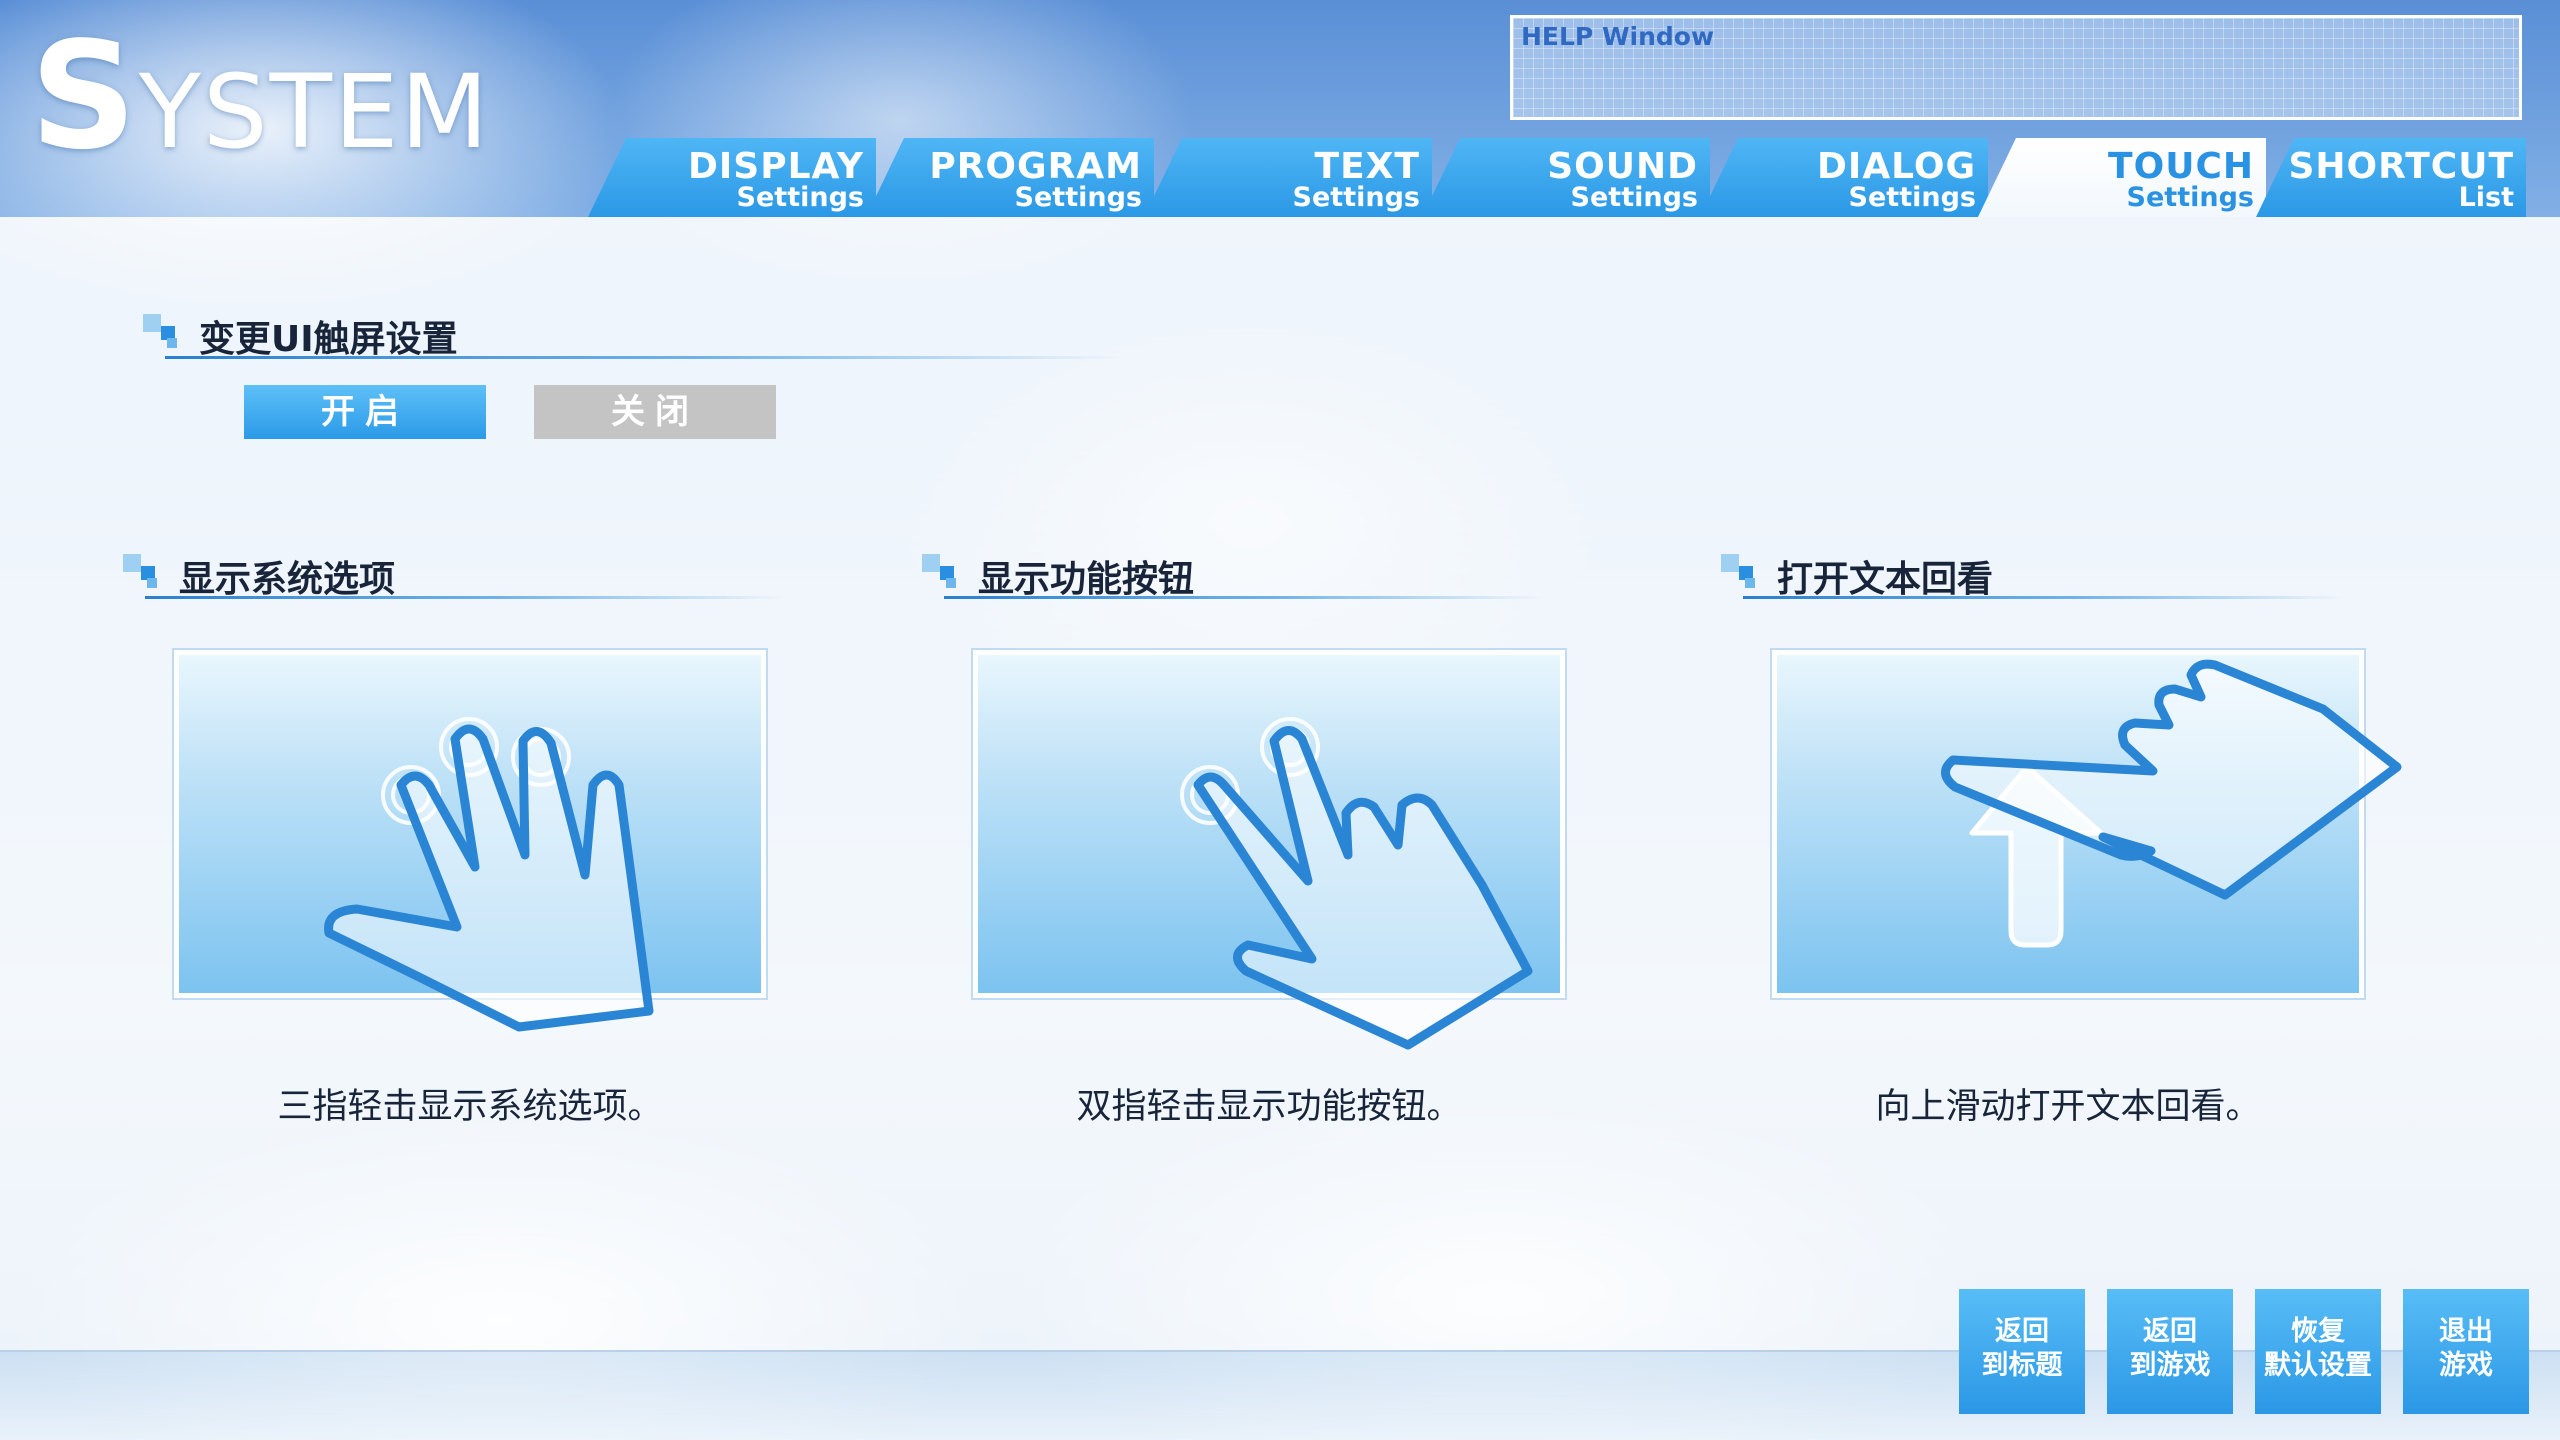 The height and width of the screenshot is (1440, 2560). I want to click on button-label-line2: 游戏, so click(2466, 1365).